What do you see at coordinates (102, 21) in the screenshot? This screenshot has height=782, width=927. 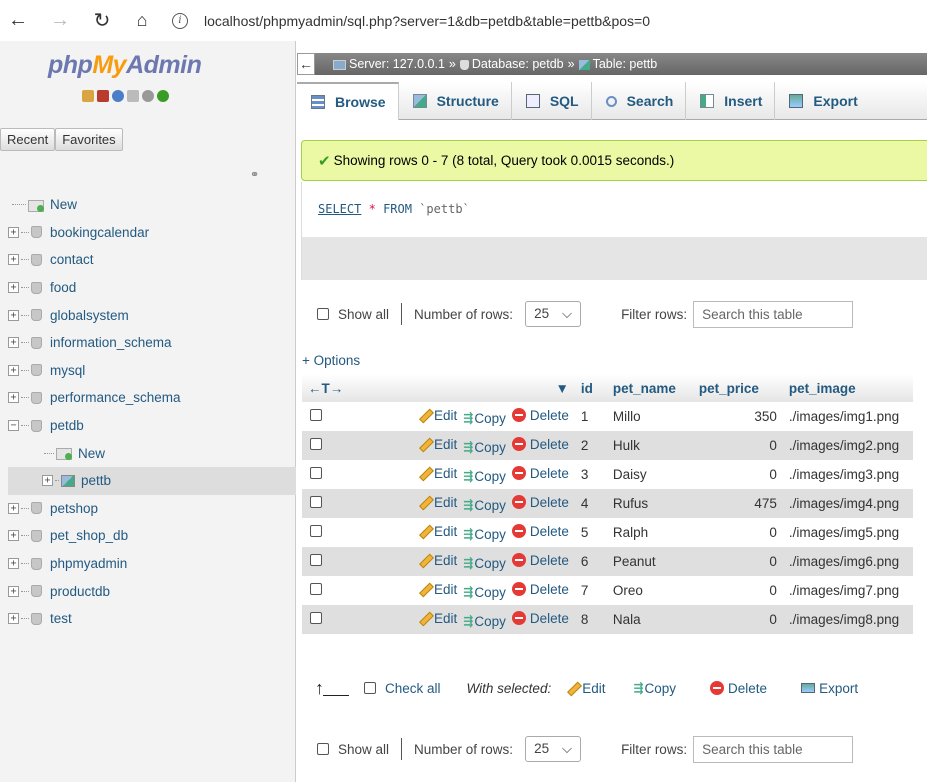 I see `reload-icon: ↻` at bounding box center [102, 21].